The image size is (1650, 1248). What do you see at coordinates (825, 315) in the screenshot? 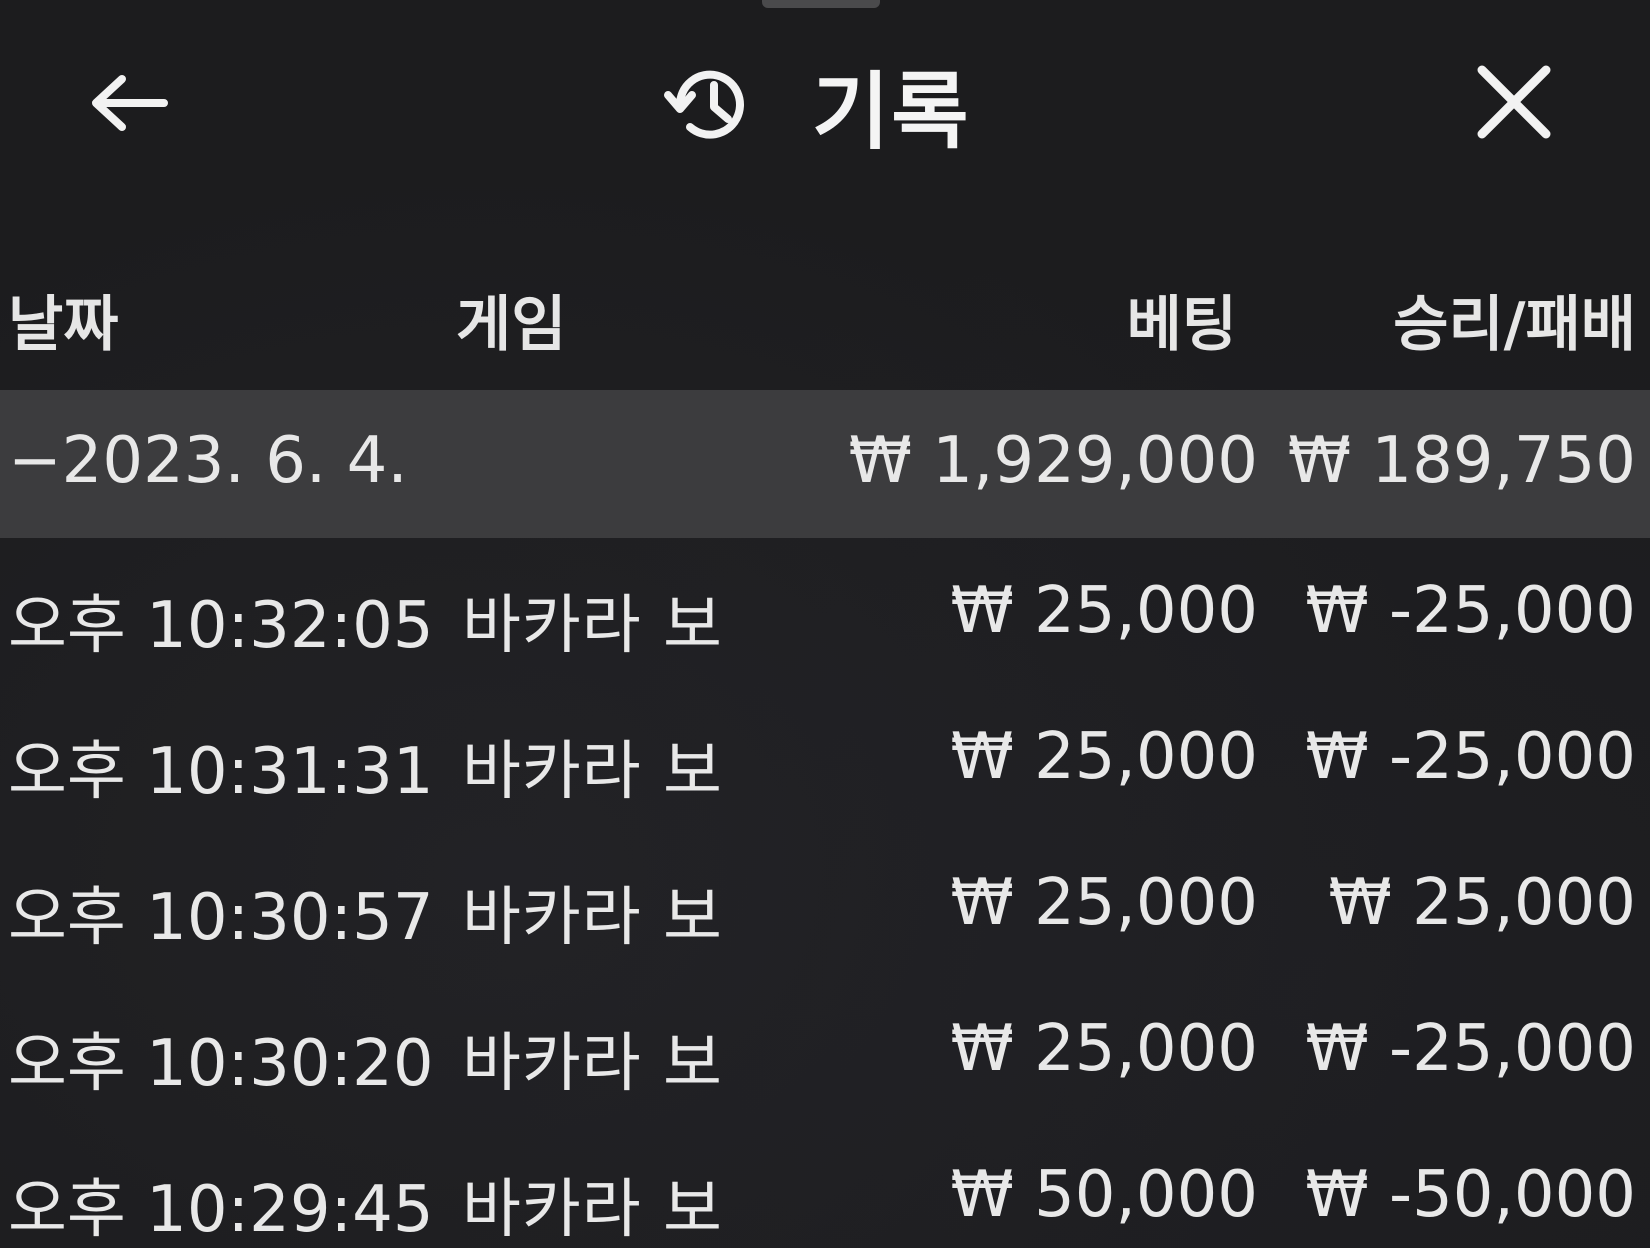
I see `table-header: 날짜 게임 베팅 승리/패배` at bounding box center [825, 315].